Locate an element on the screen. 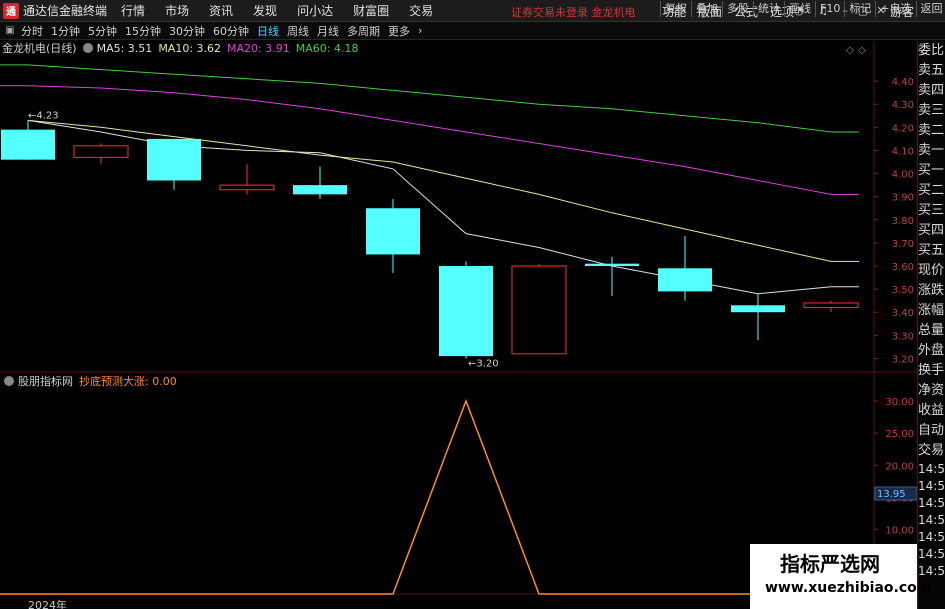 The width and height of the screenshot is (945, 609). ma60-line is located at coordinates (429, 98).